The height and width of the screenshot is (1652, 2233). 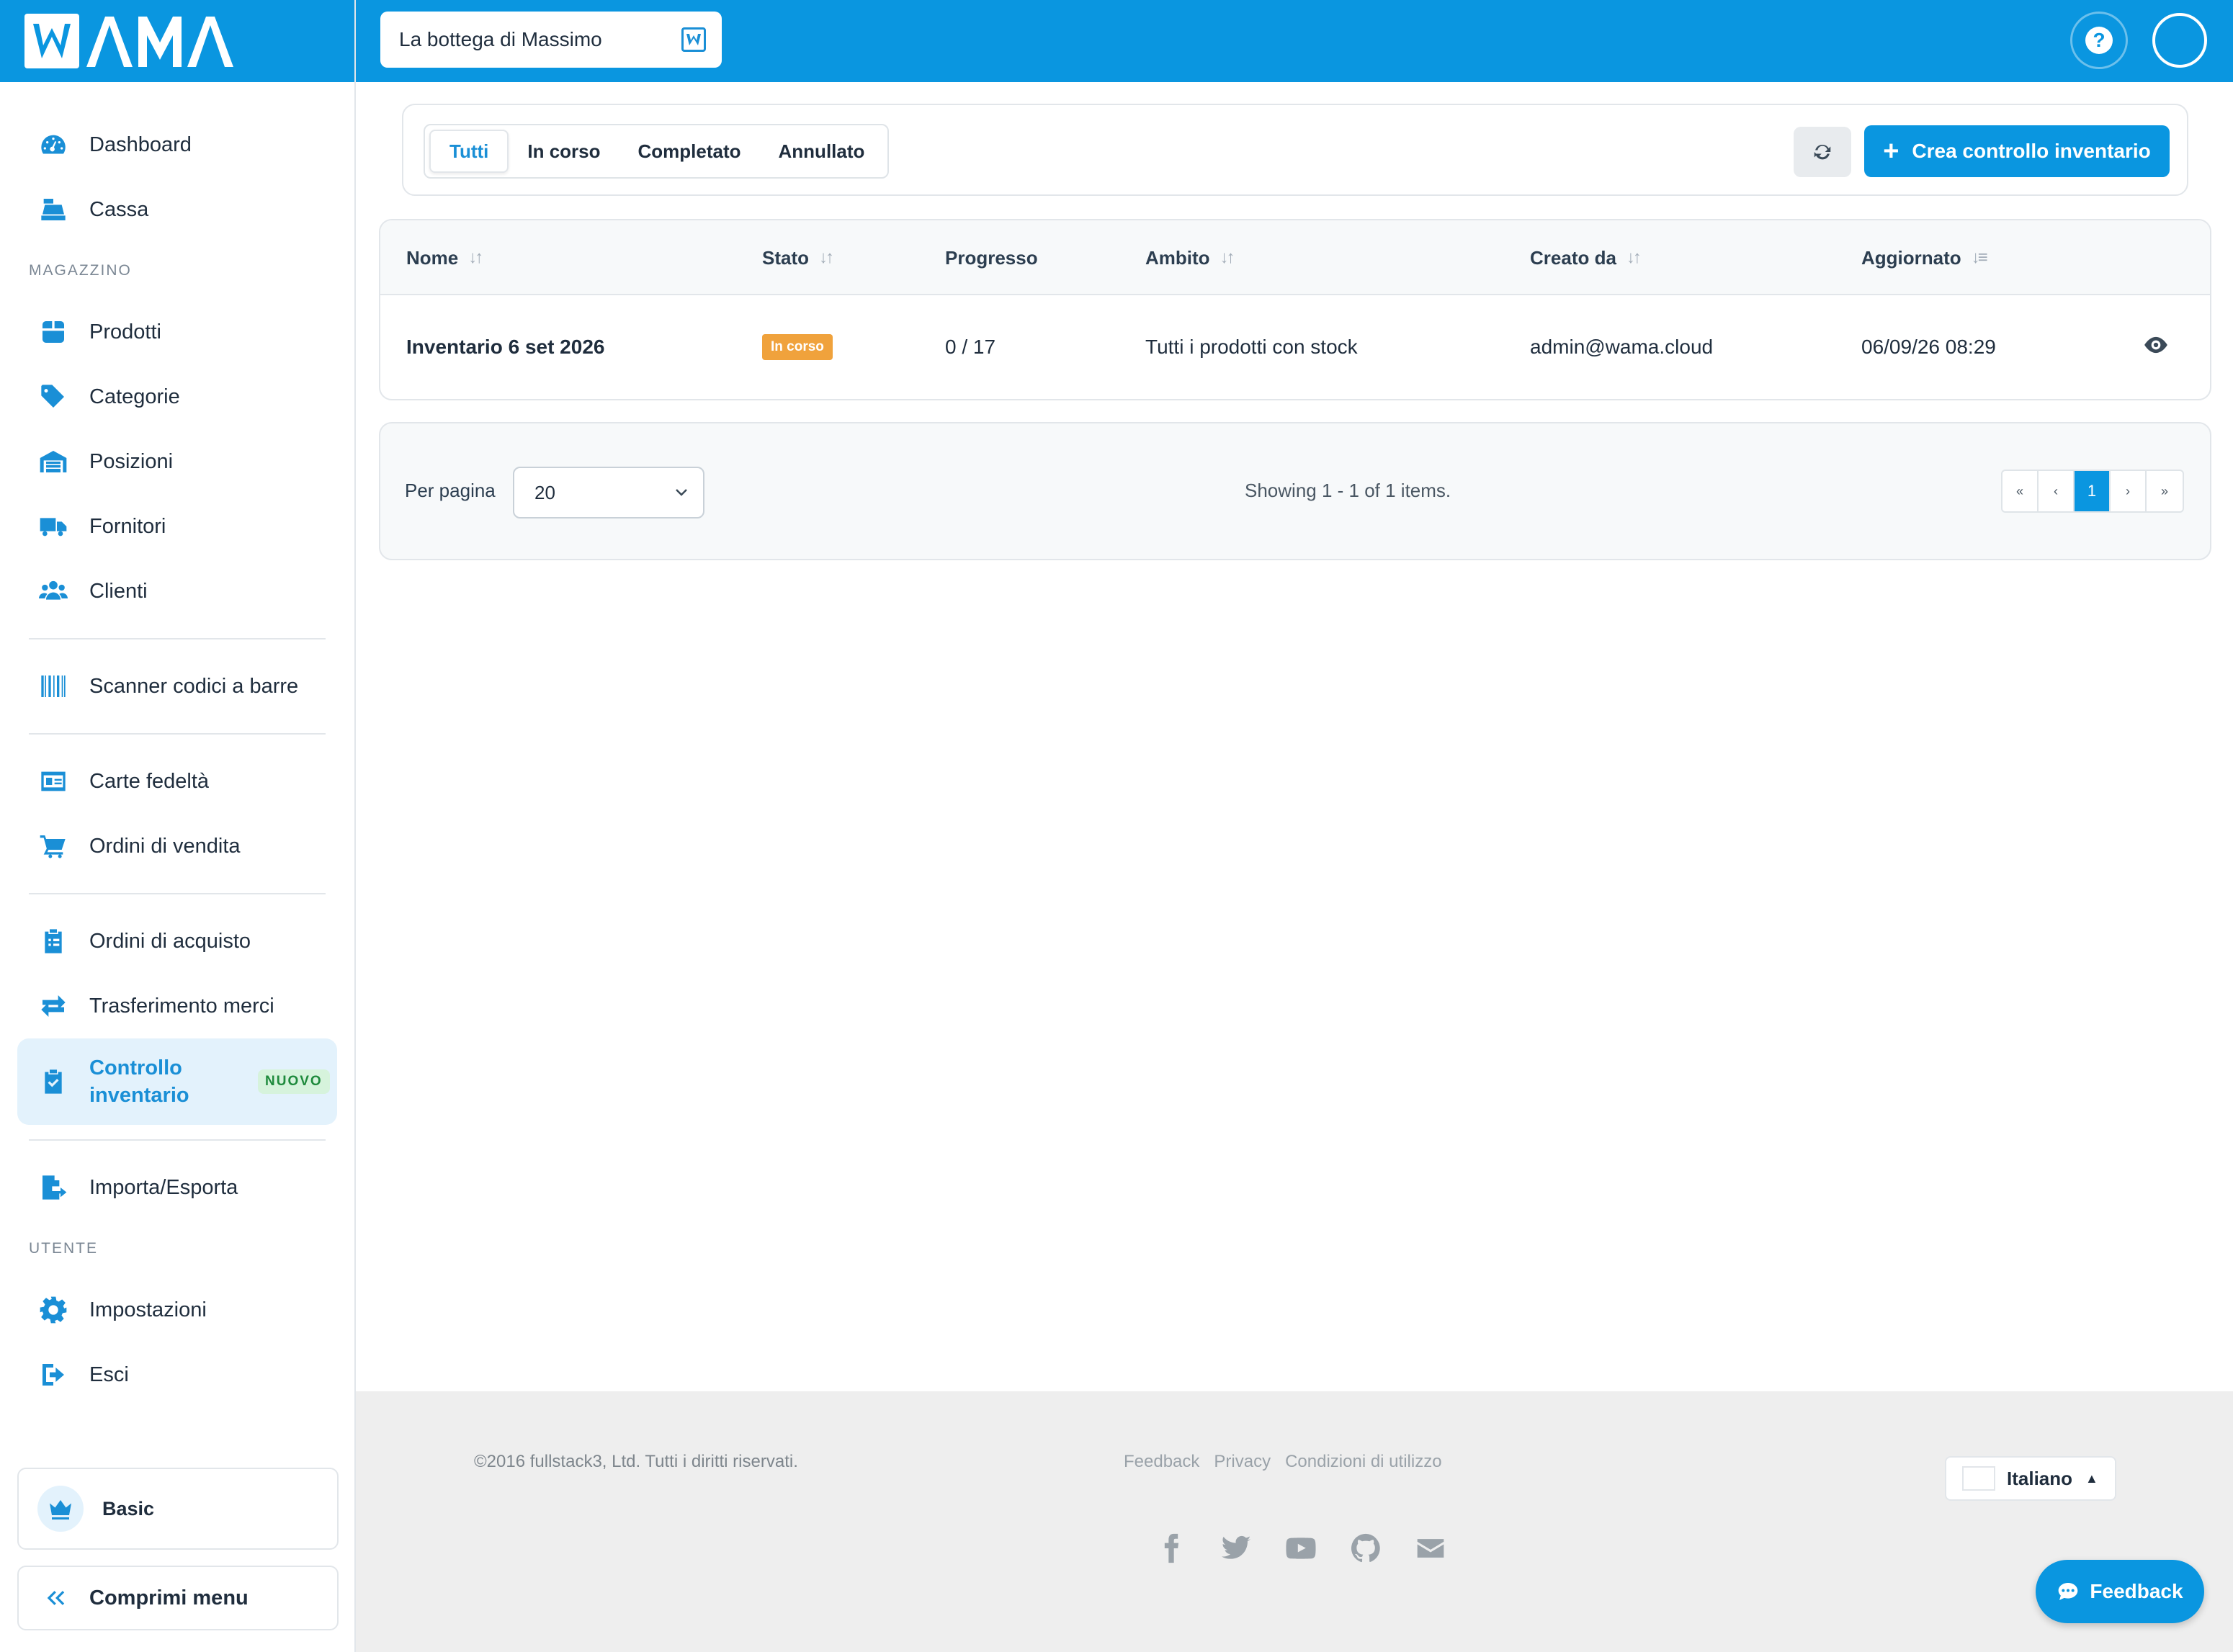 I want to click on feedback-button: Feedback, so click(x=2120, y=1591).